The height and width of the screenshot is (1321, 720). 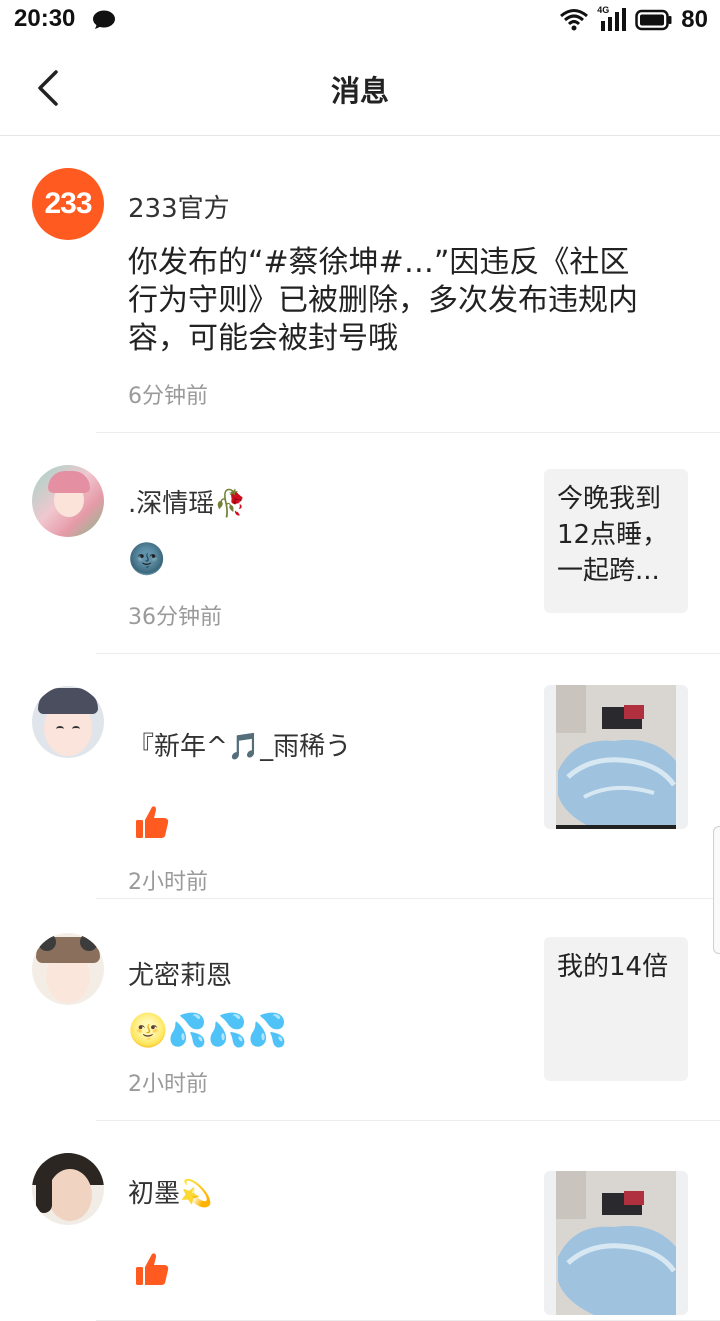 What do you see at coordinates (633, 19) in the screenshot?
I see `status-right: 4G 80` at bounding box center [633, 19].